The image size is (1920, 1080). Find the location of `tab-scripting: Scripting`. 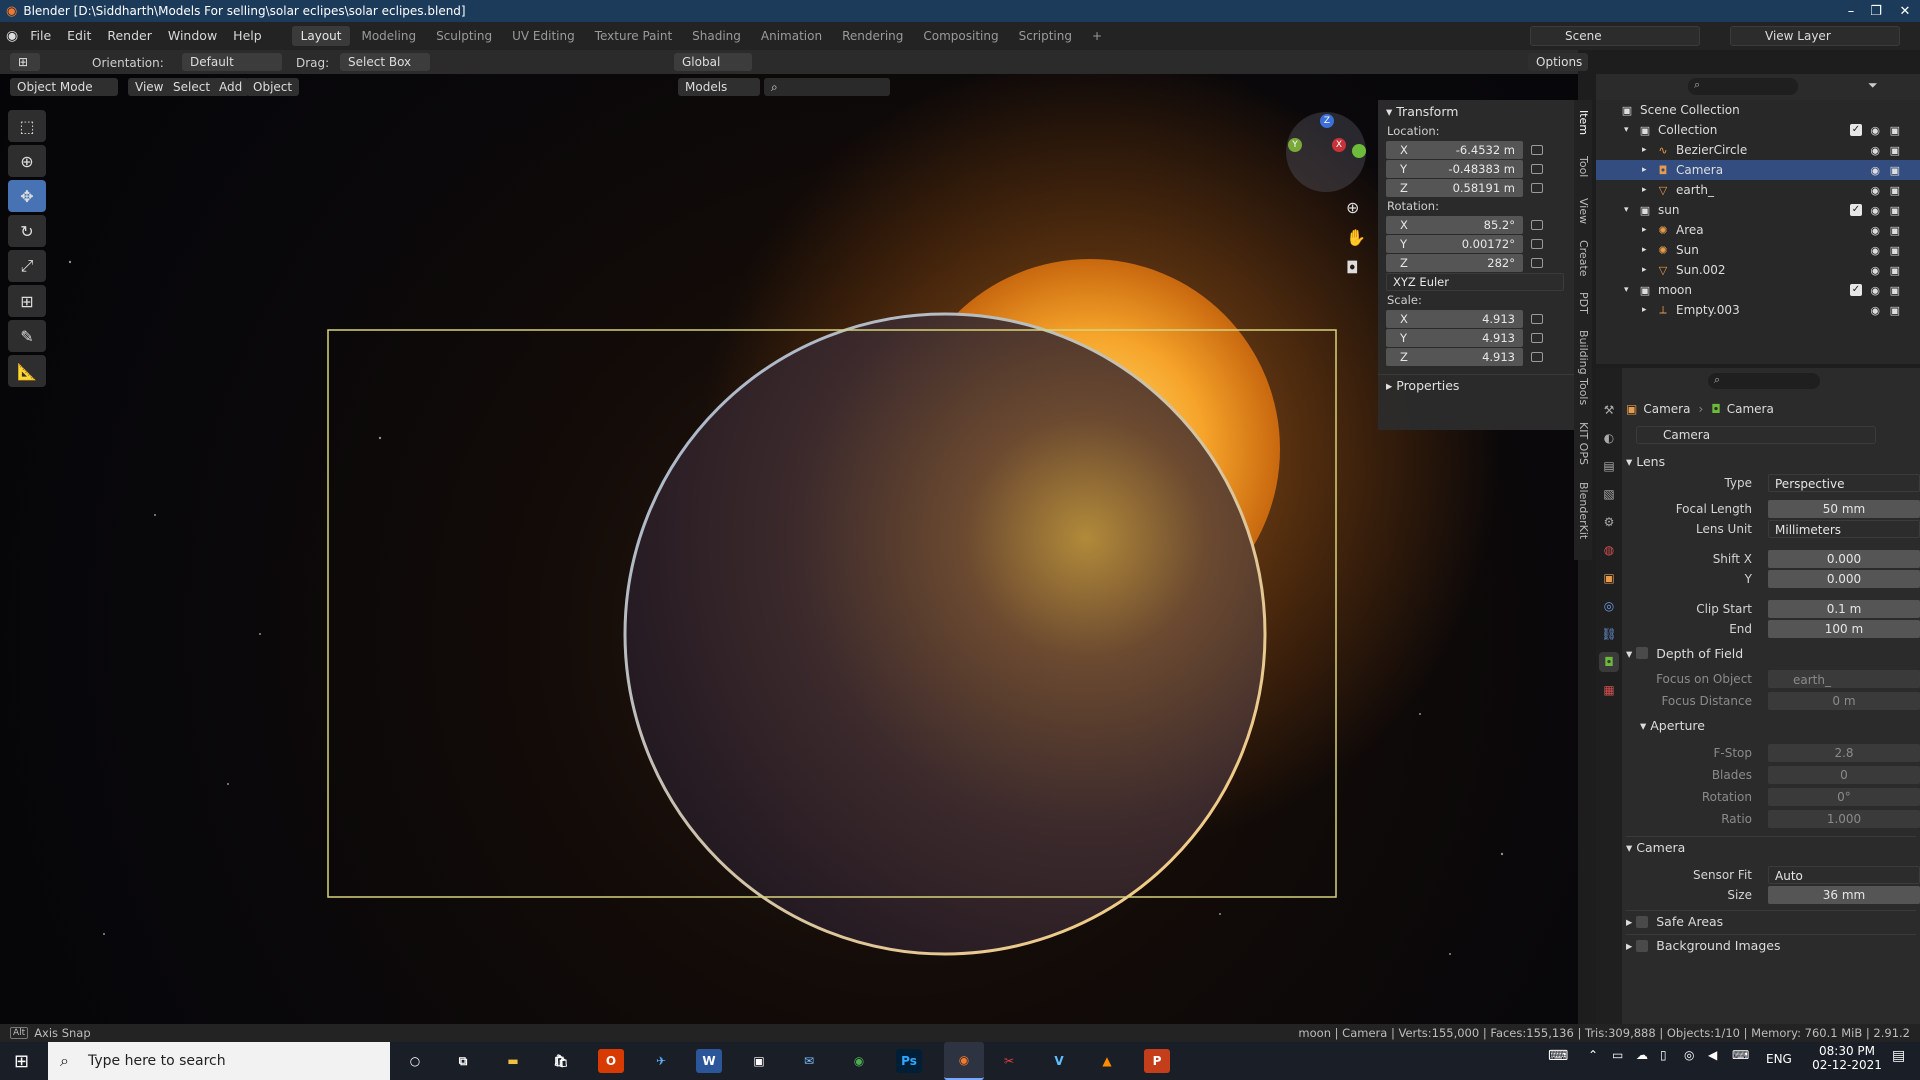

tab-scripting: Scripting is located at coordinates (1045, 36).